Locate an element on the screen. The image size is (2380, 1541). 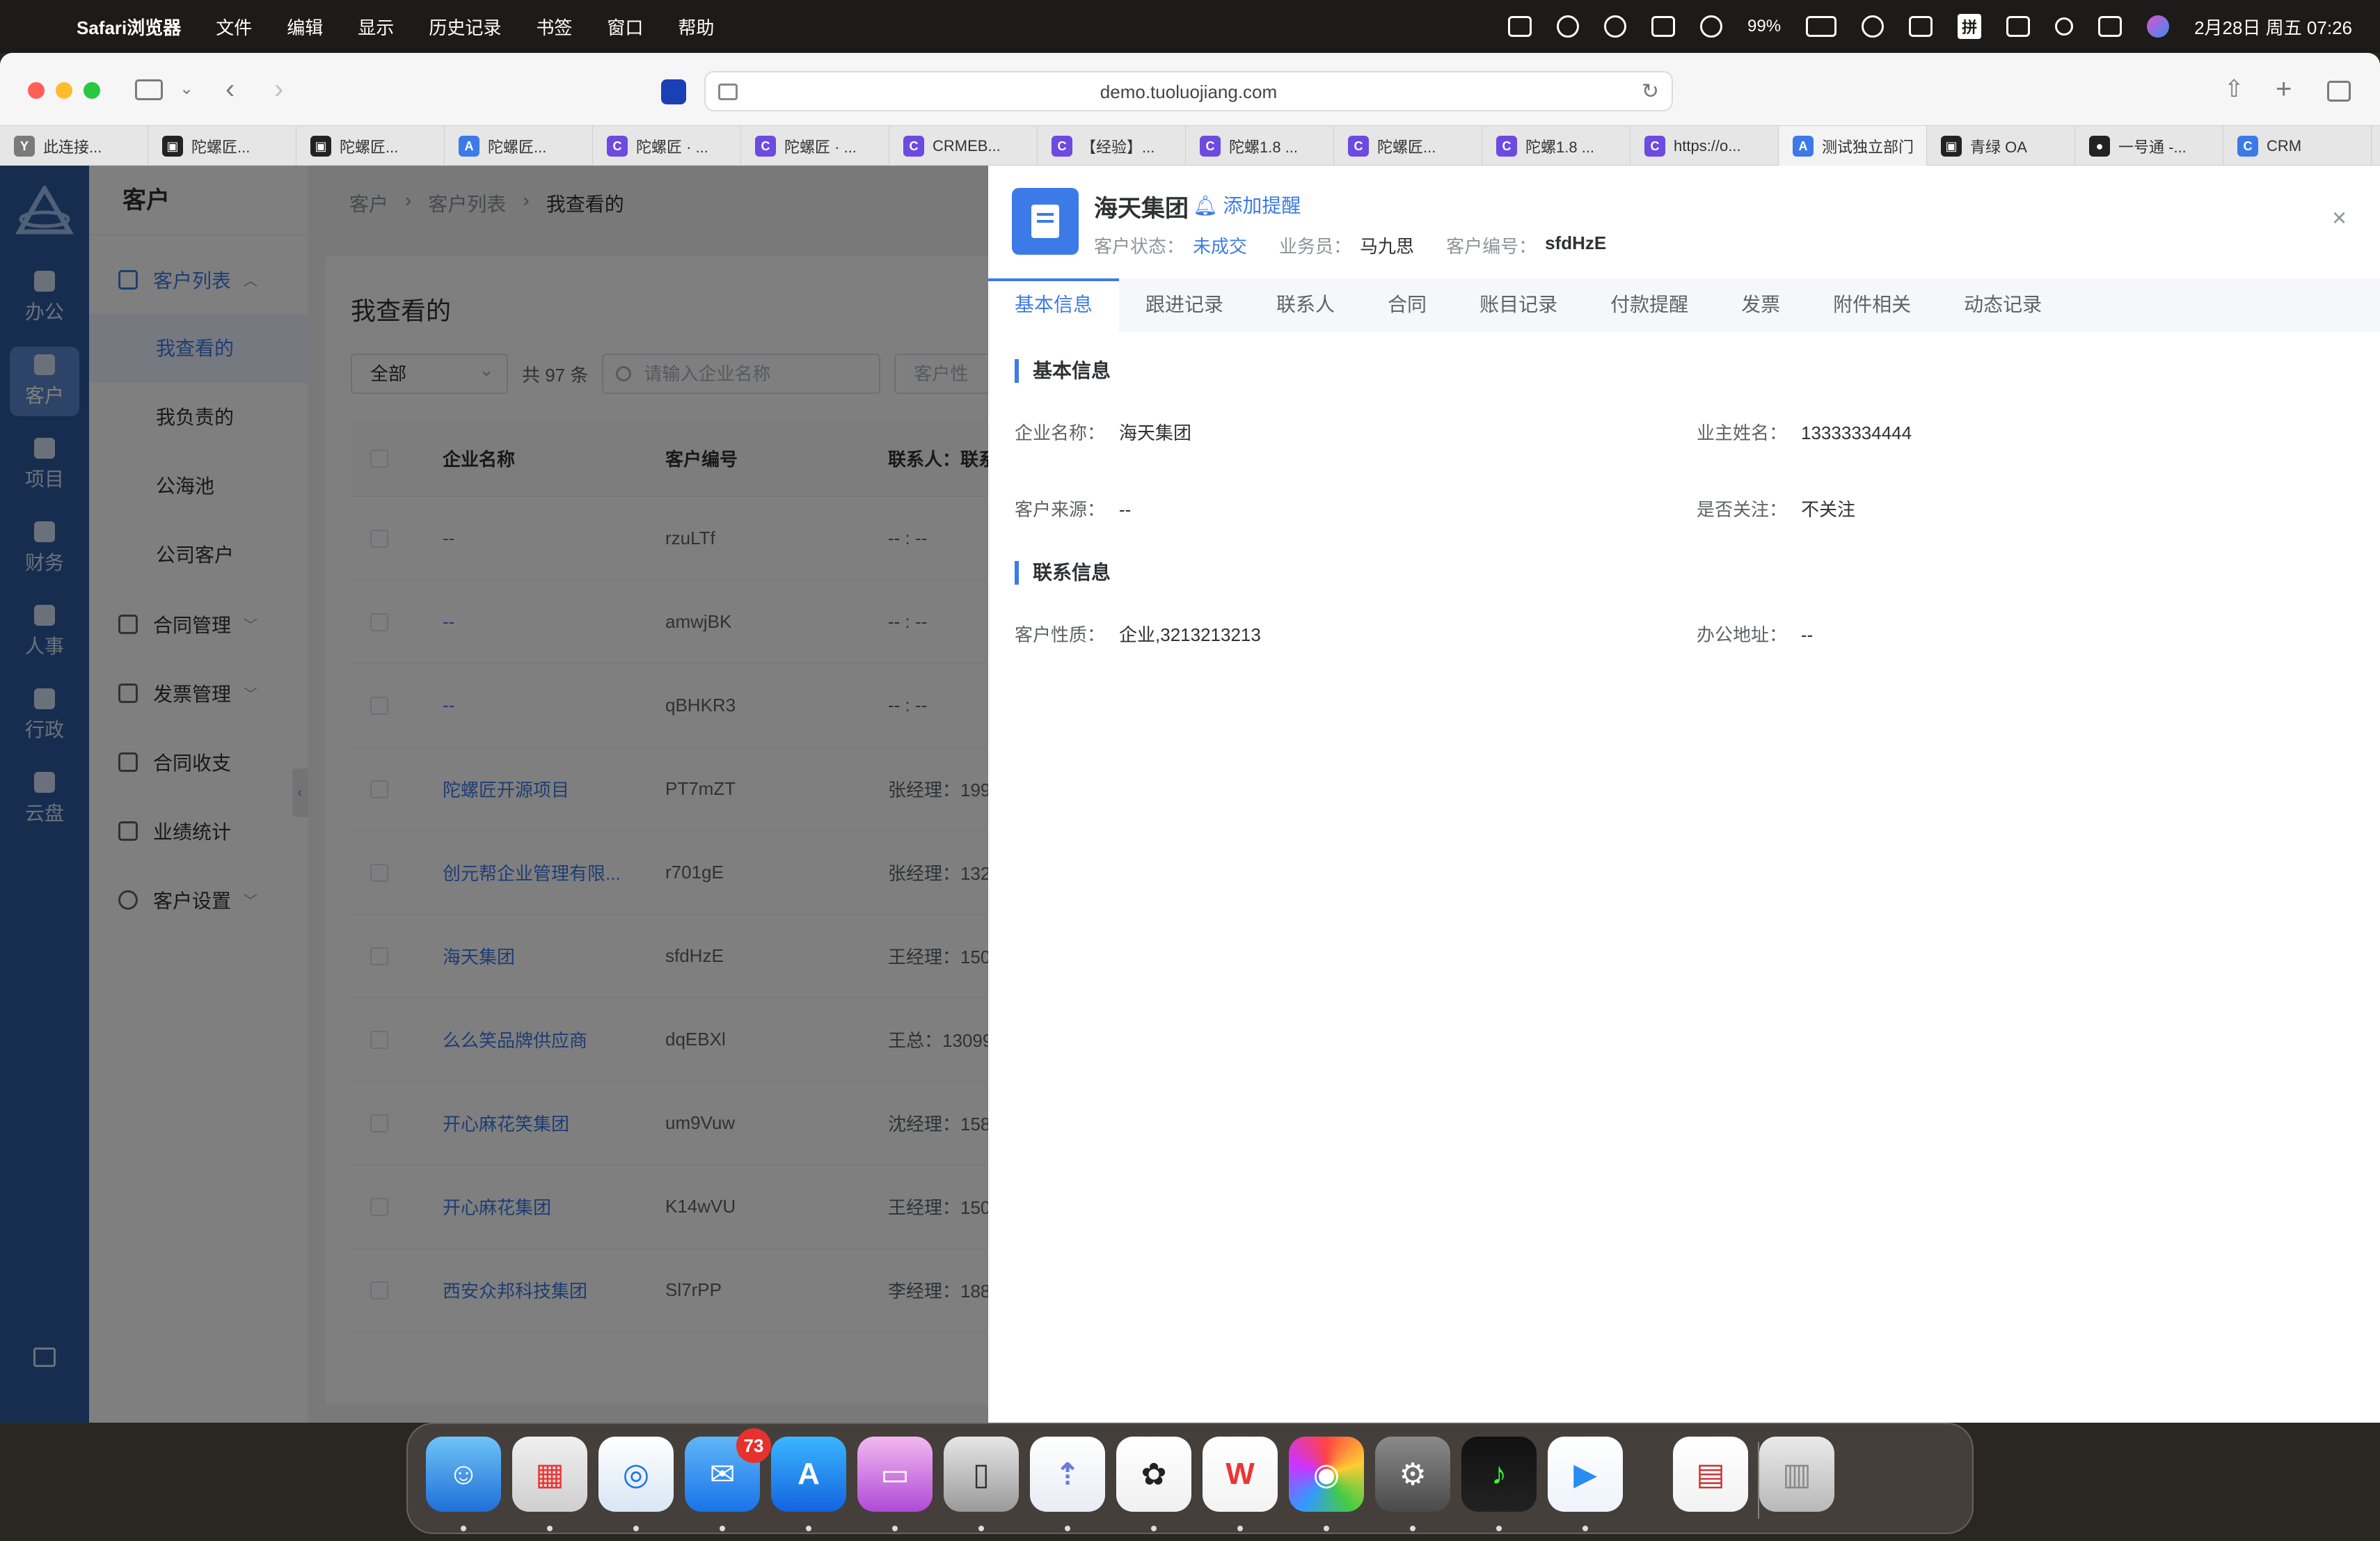
drawer-tab: 联系人 is located at coordinates (1305, 304).